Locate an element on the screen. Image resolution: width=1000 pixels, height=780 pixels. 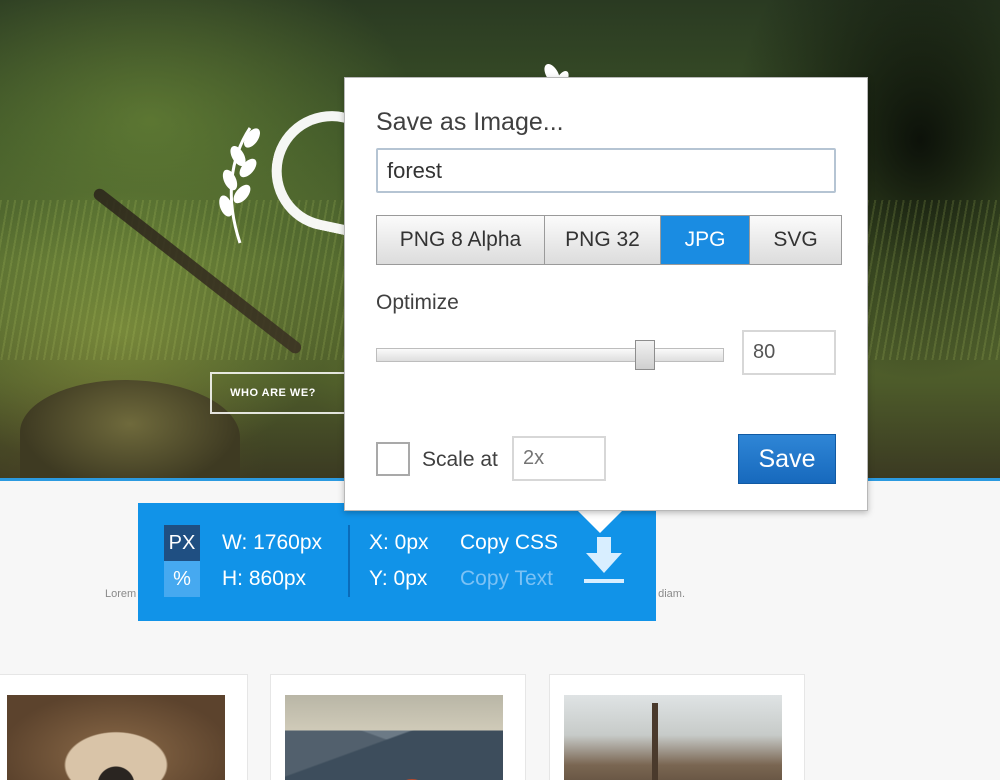
unit-px-toggle: PX is located at coordinates (182, 543).